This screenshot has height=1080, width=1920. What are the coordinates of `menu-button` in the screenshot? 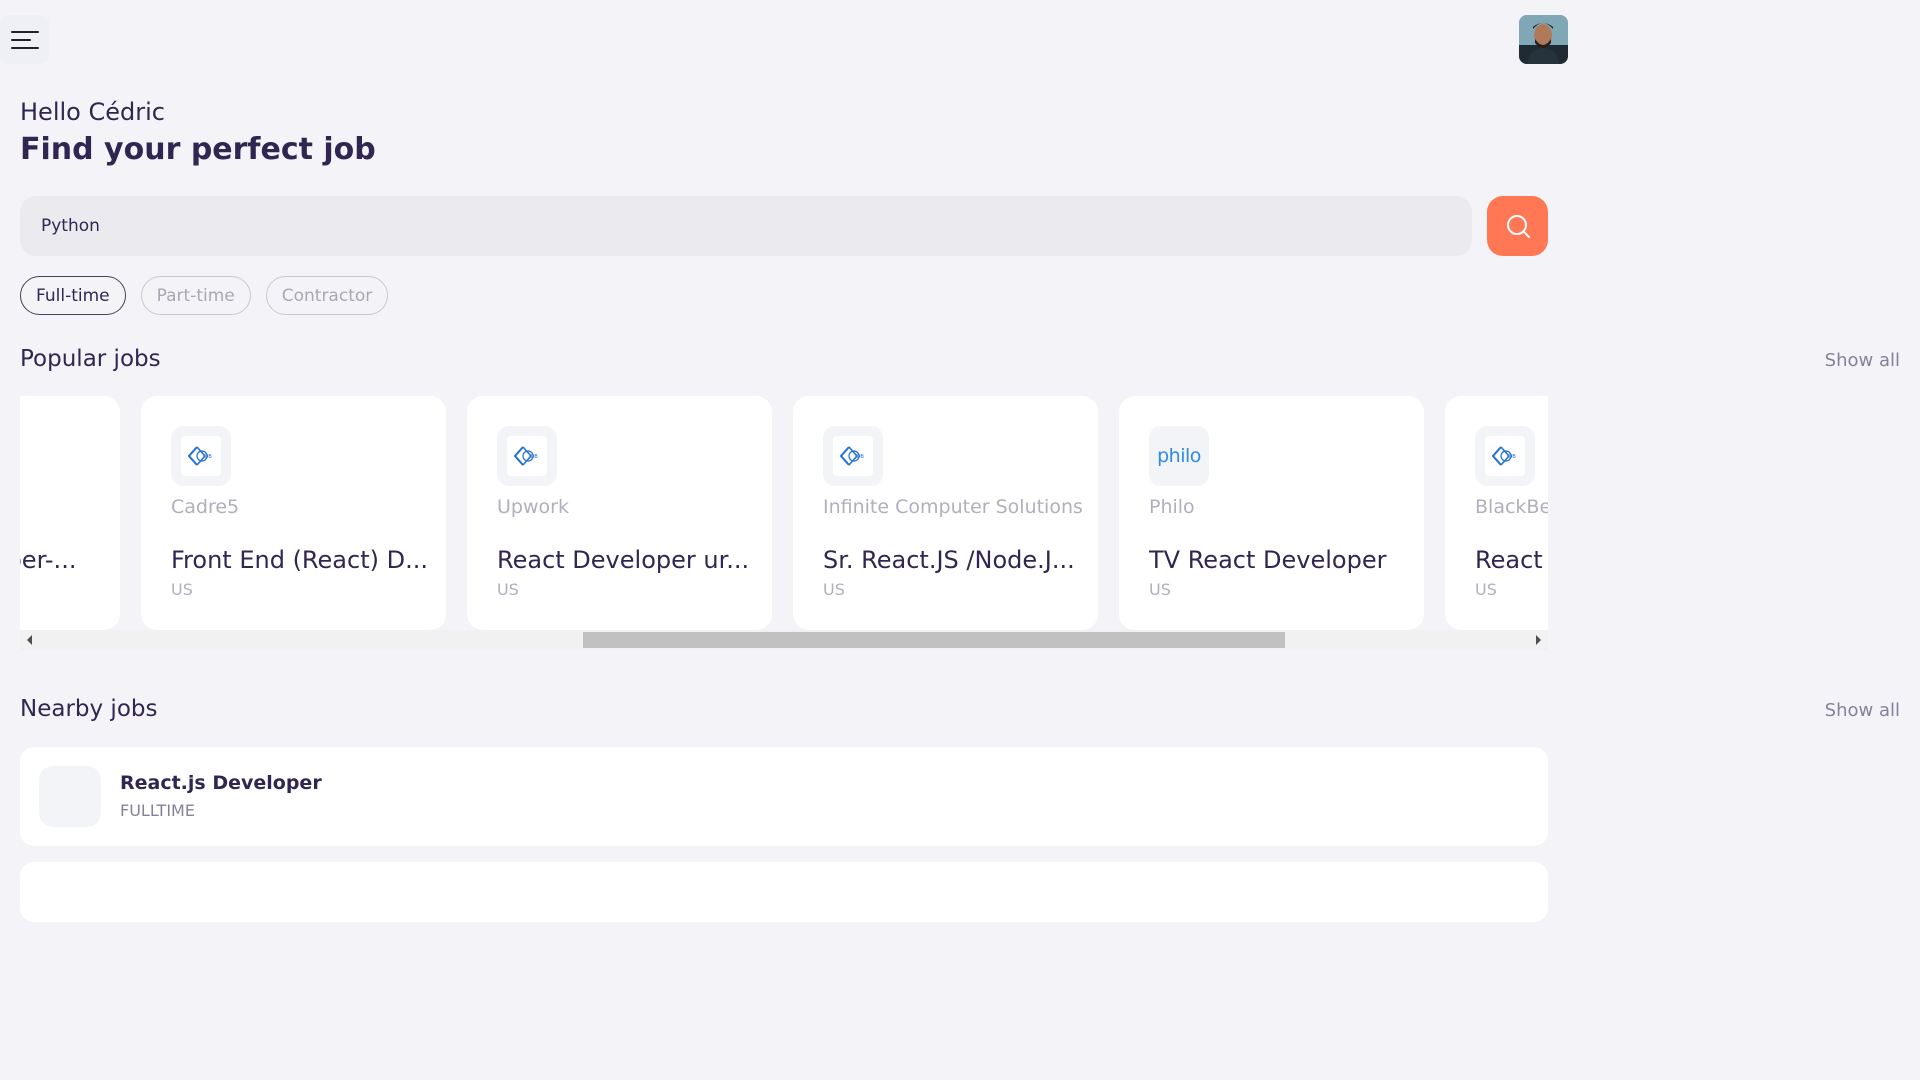 It's located at (24, 39).